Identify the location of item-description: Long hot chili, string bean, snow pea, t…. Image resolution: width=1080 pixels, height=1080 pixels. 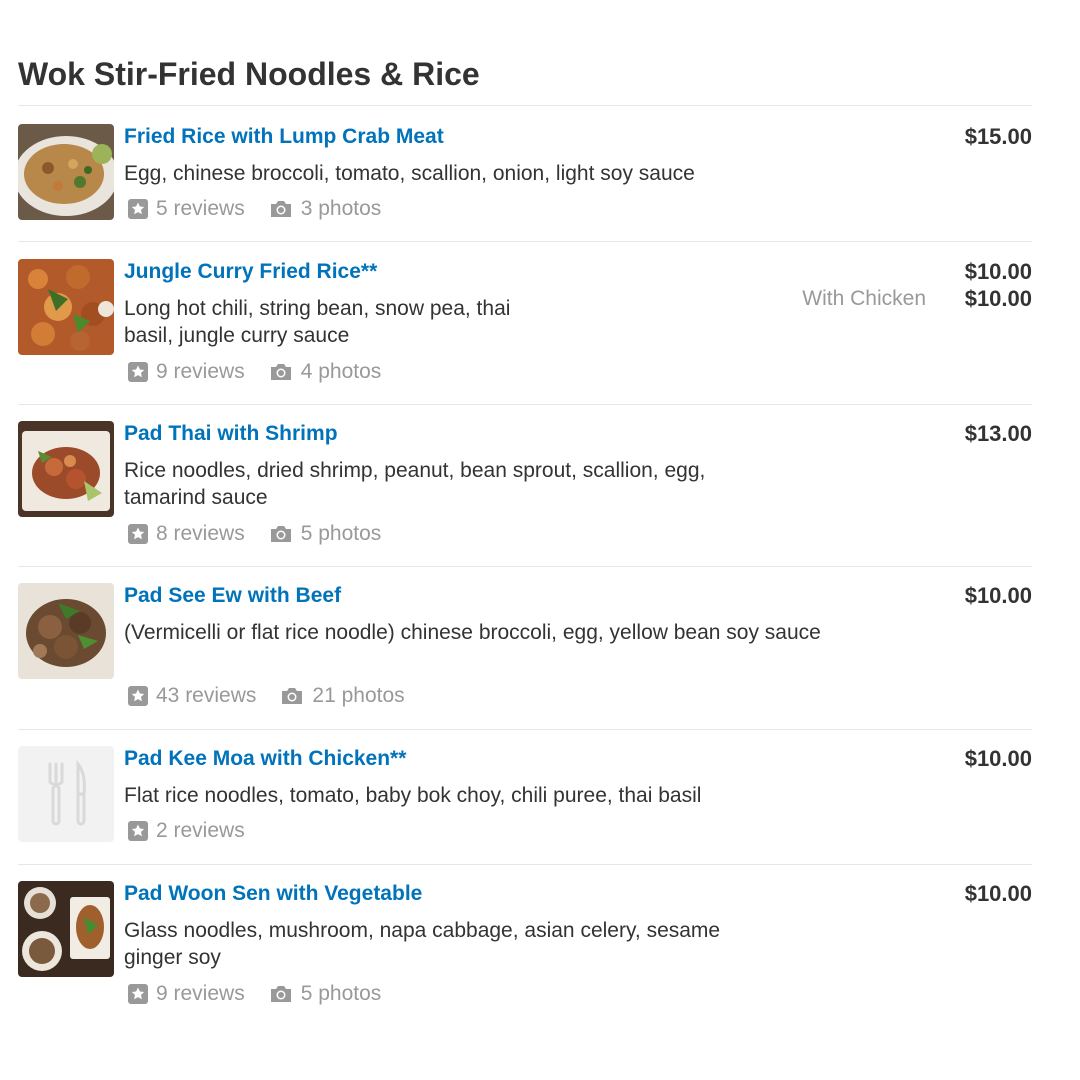
(317, 322).